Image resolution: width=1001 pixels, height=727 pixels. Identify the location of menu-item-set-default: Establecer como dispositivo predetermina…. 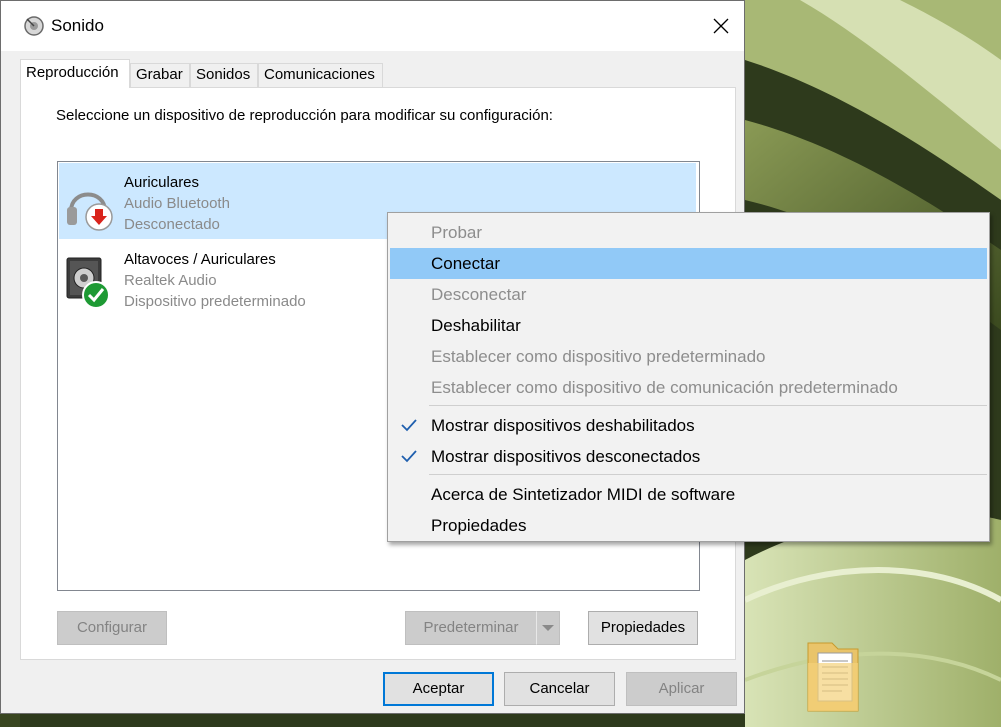
(688, 356).